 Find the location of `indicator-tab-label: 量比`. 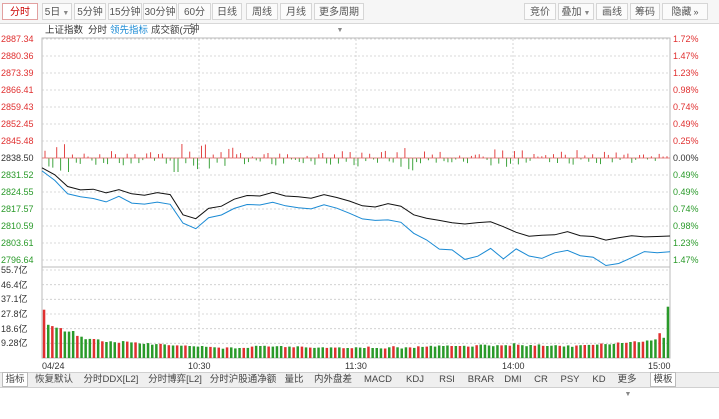

indicator-tab-label: 量比 is located at coordinates (294, 379).